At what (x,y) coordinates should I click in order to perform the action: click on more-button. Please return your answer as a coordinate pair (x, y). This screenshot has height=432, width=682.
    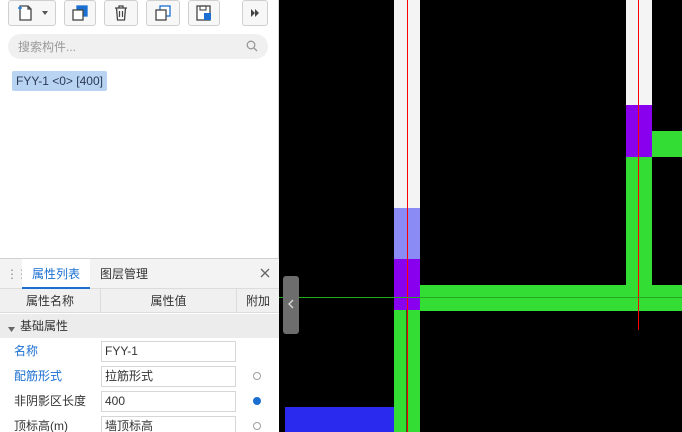
    Looking at the image, I should click on (255, 13).